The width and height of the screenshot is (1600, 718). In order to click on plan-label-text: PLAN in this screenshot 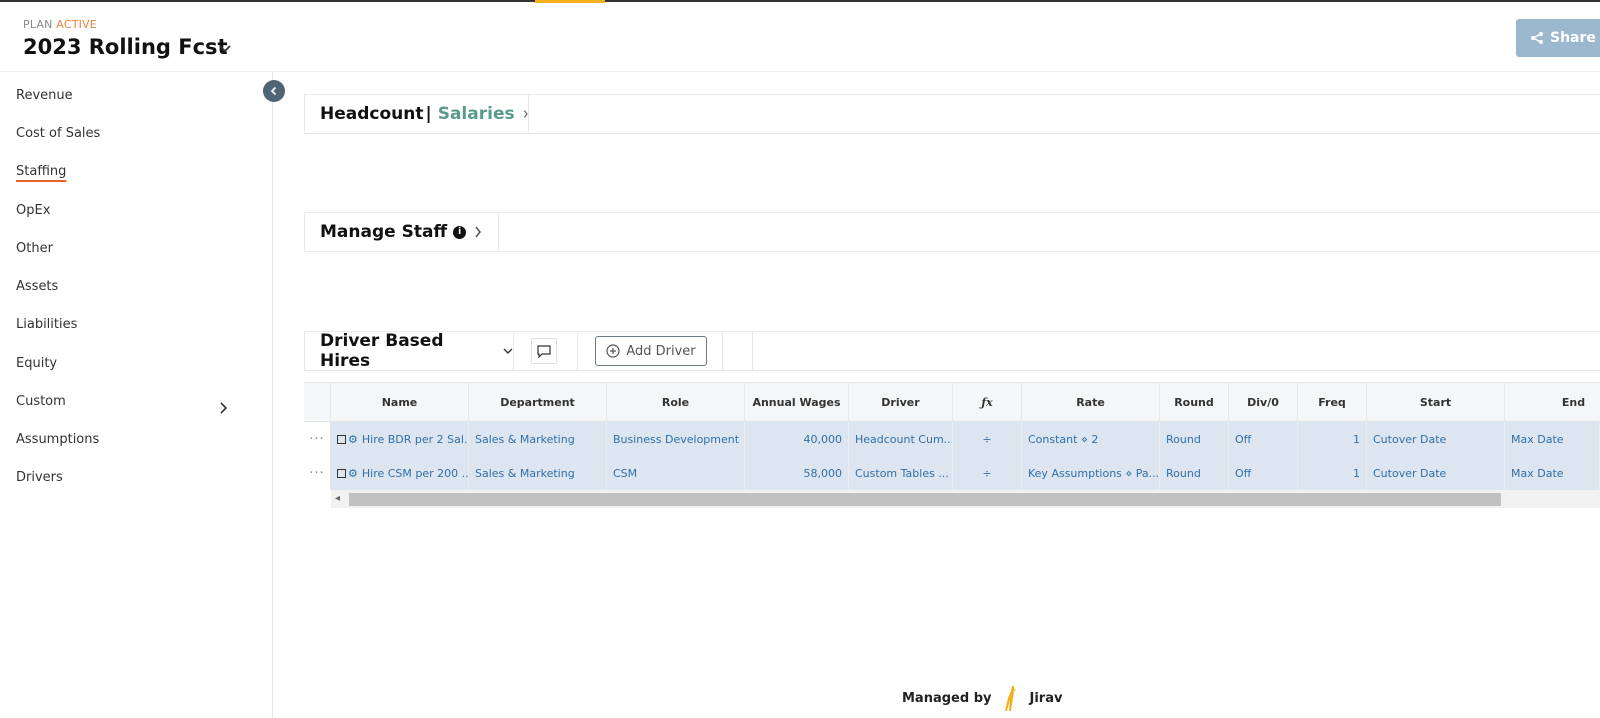, I will do `click(38, 24)`.